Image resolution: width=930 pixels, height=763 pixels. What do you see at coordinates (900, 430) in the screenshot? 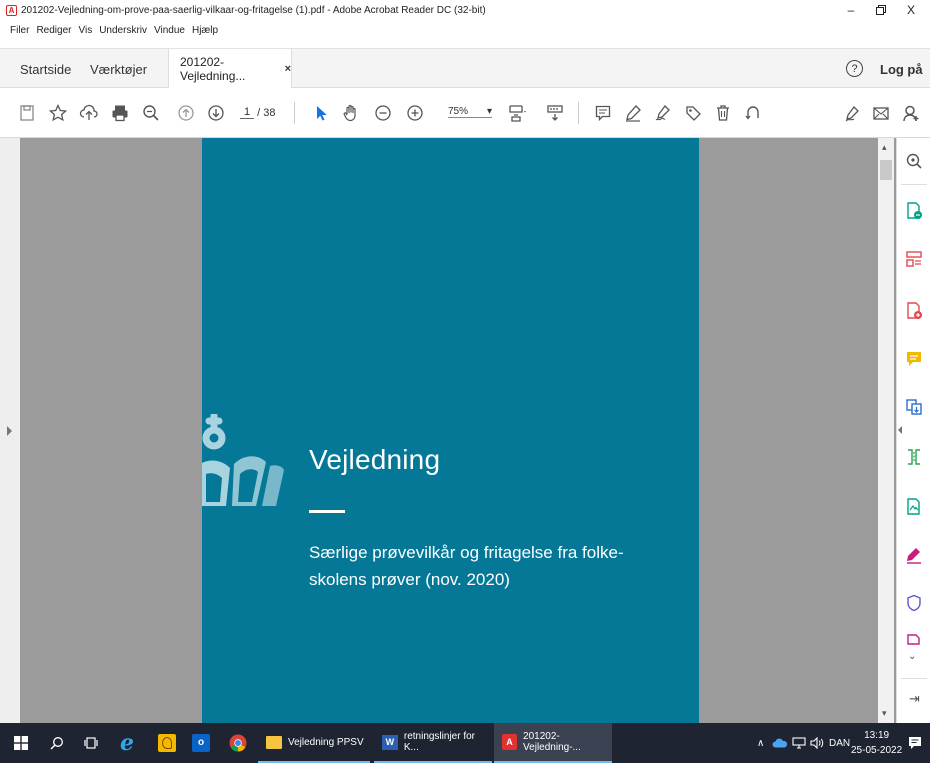
I see `collapse-tools-panel-icon` at bounding box center [900, 430].